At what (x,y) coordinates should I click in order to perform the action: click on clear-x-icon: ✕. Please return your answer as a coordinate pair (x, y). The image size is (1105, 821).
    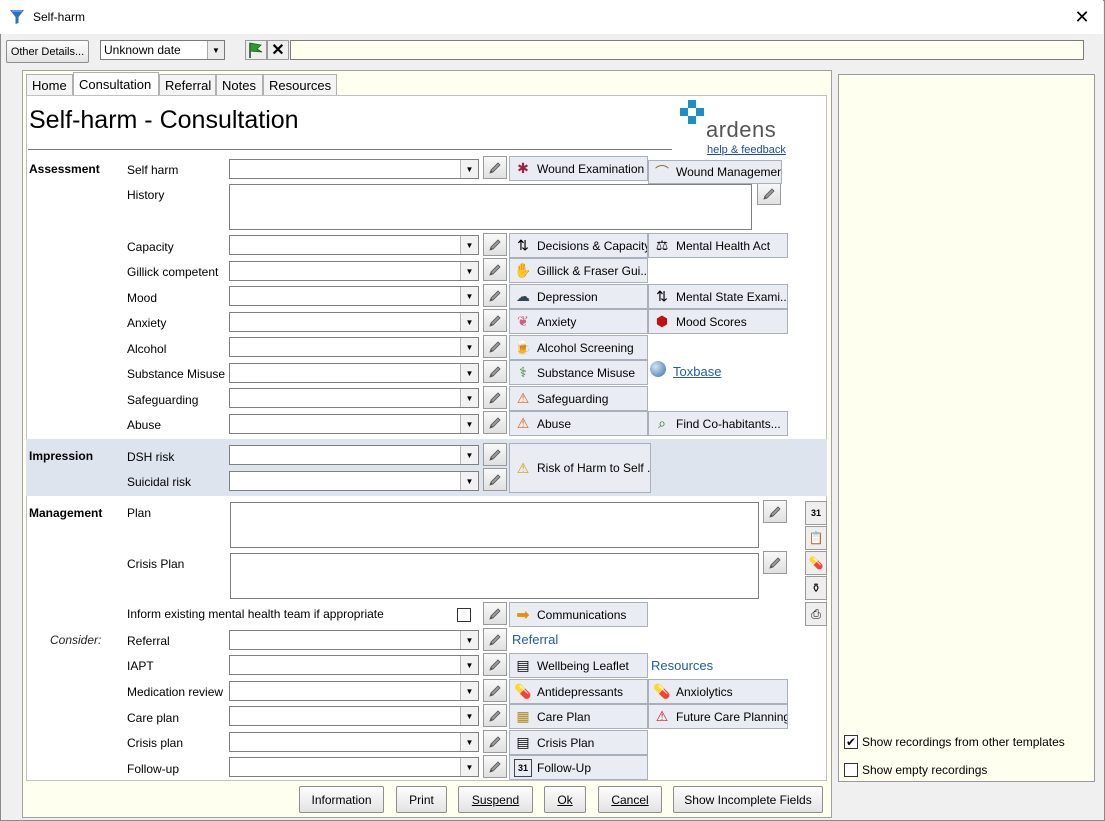
    Looking at the image, I should click on (278, 50).